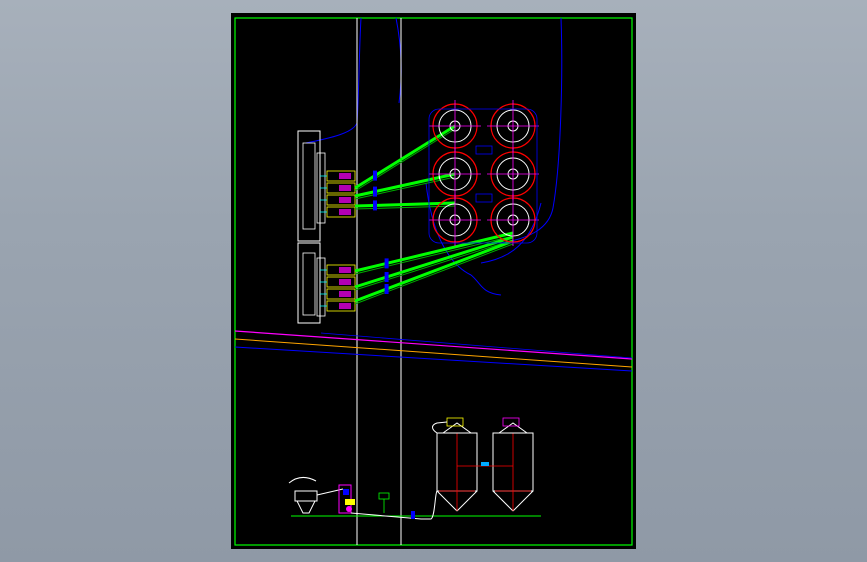  I want to click on site-boundary-mid, so click(398, 60).